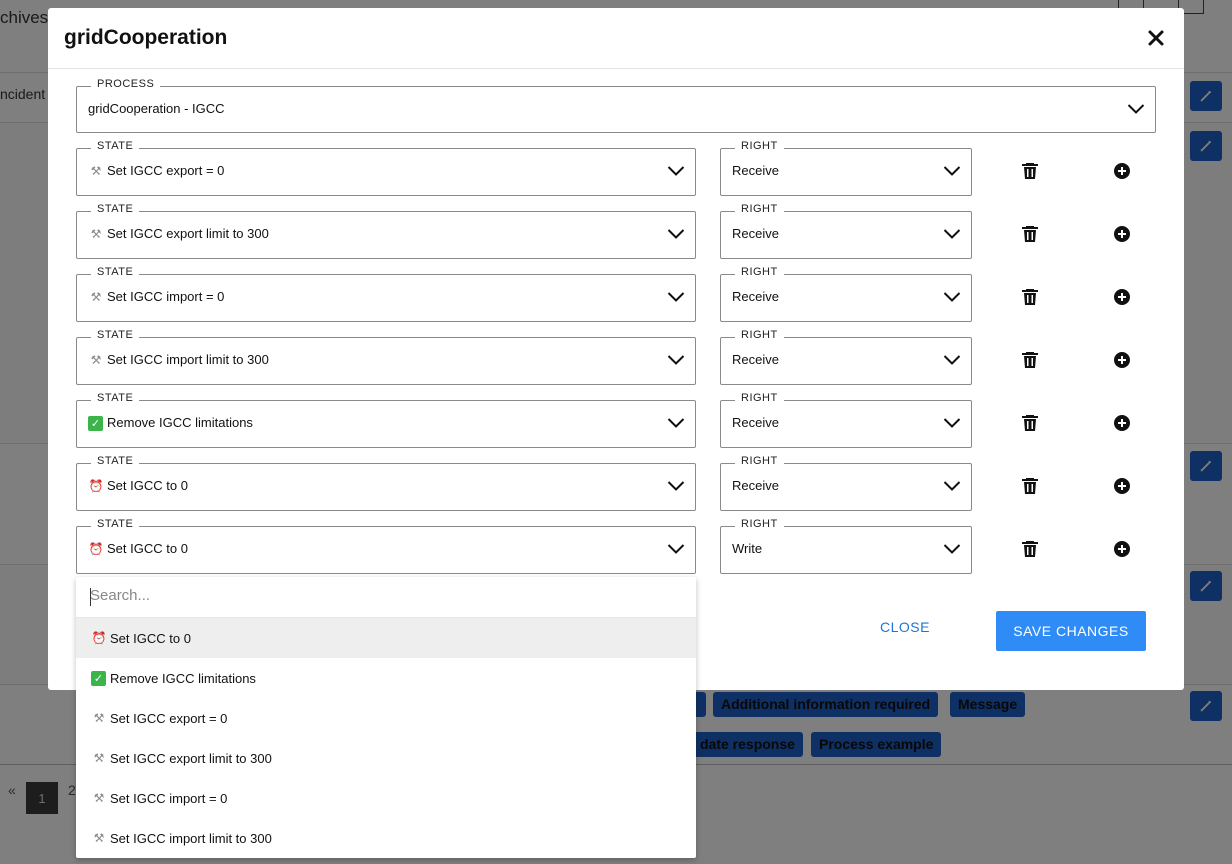 Image resolution: width=1232 pixels, height=864 pixels. Describe the element at coordinates (169, 798) in the screenshot. I see `dropdown-option-label: Set IGCC import = 0` at that location.